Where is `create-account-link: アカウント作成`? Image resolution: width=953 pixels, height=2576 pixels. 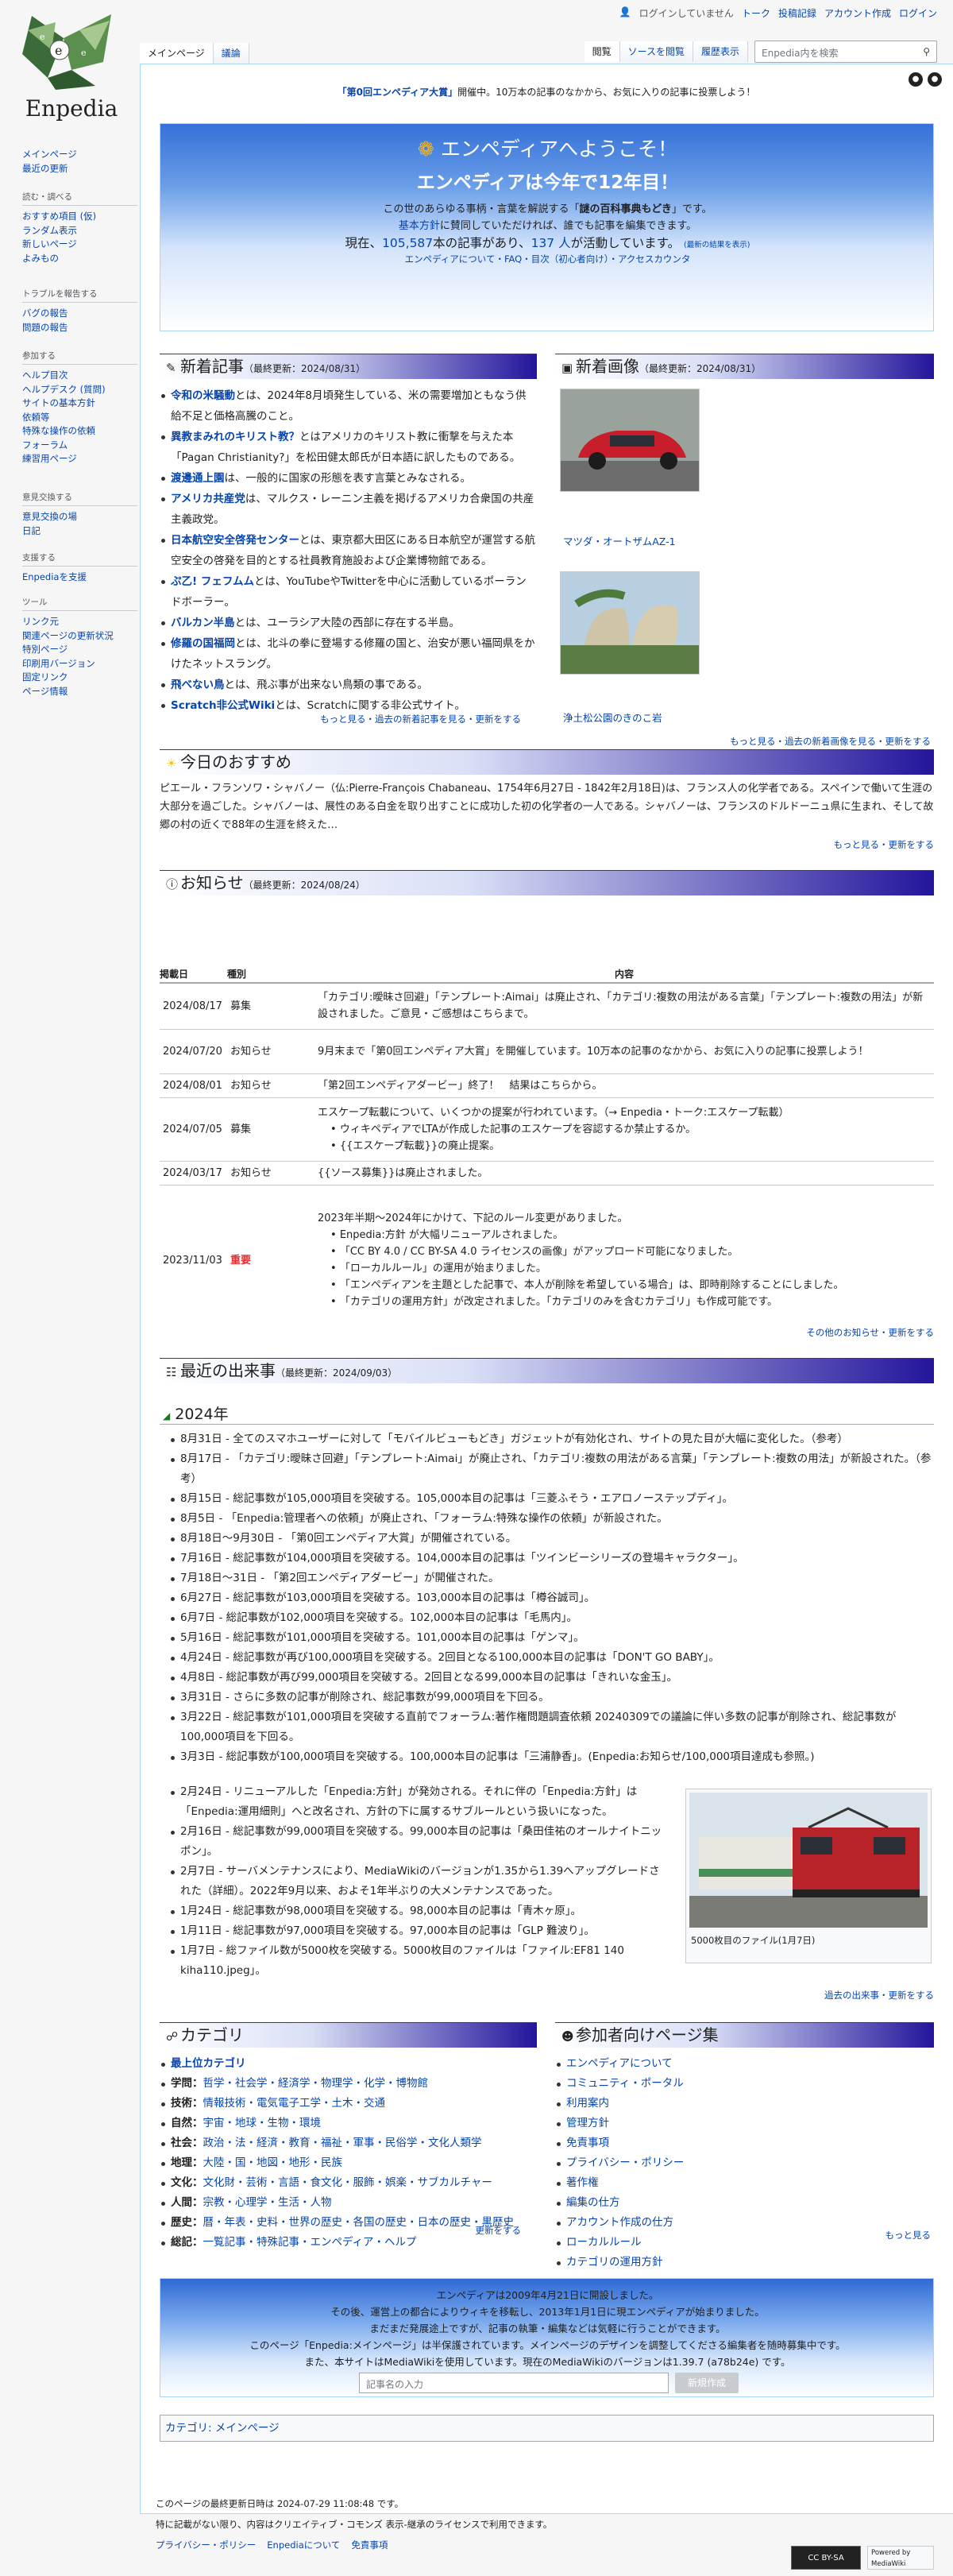
create-account-link: アカウント作成 is located at coordinates (857, 12).